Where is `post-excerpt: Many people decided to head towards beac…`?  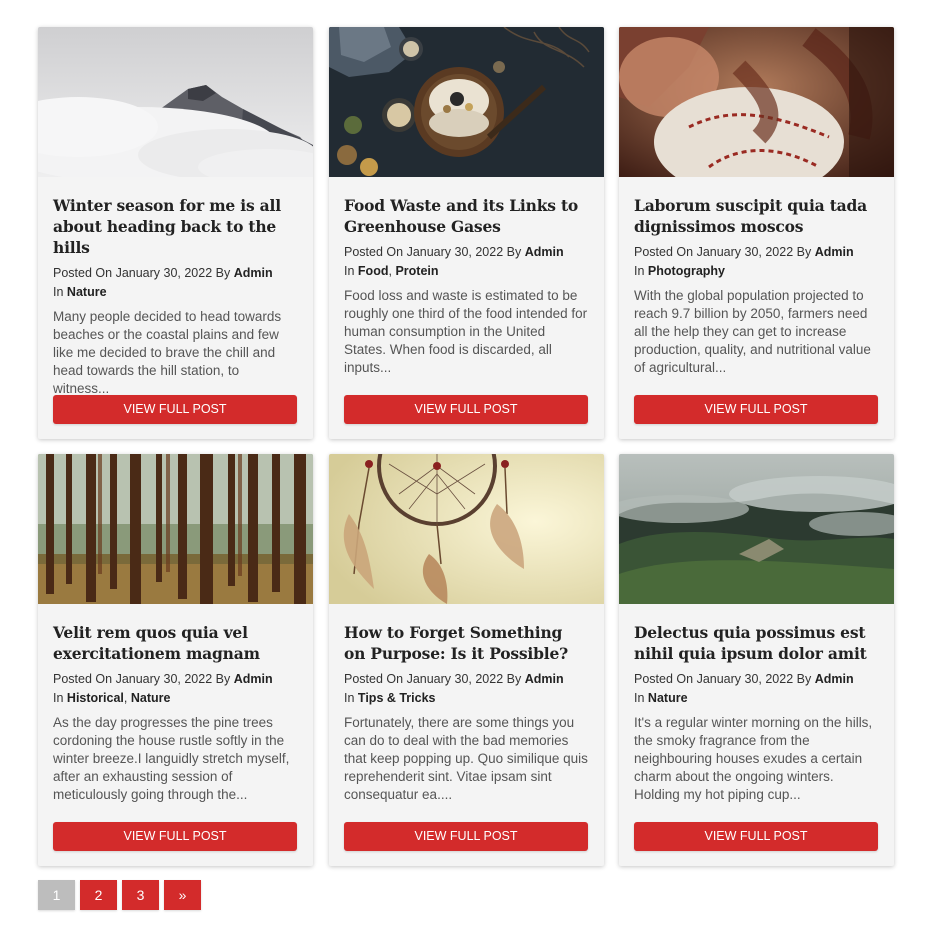 post-excerpt: Many people decided to head towards beac… is located at coordinates (167, 352).